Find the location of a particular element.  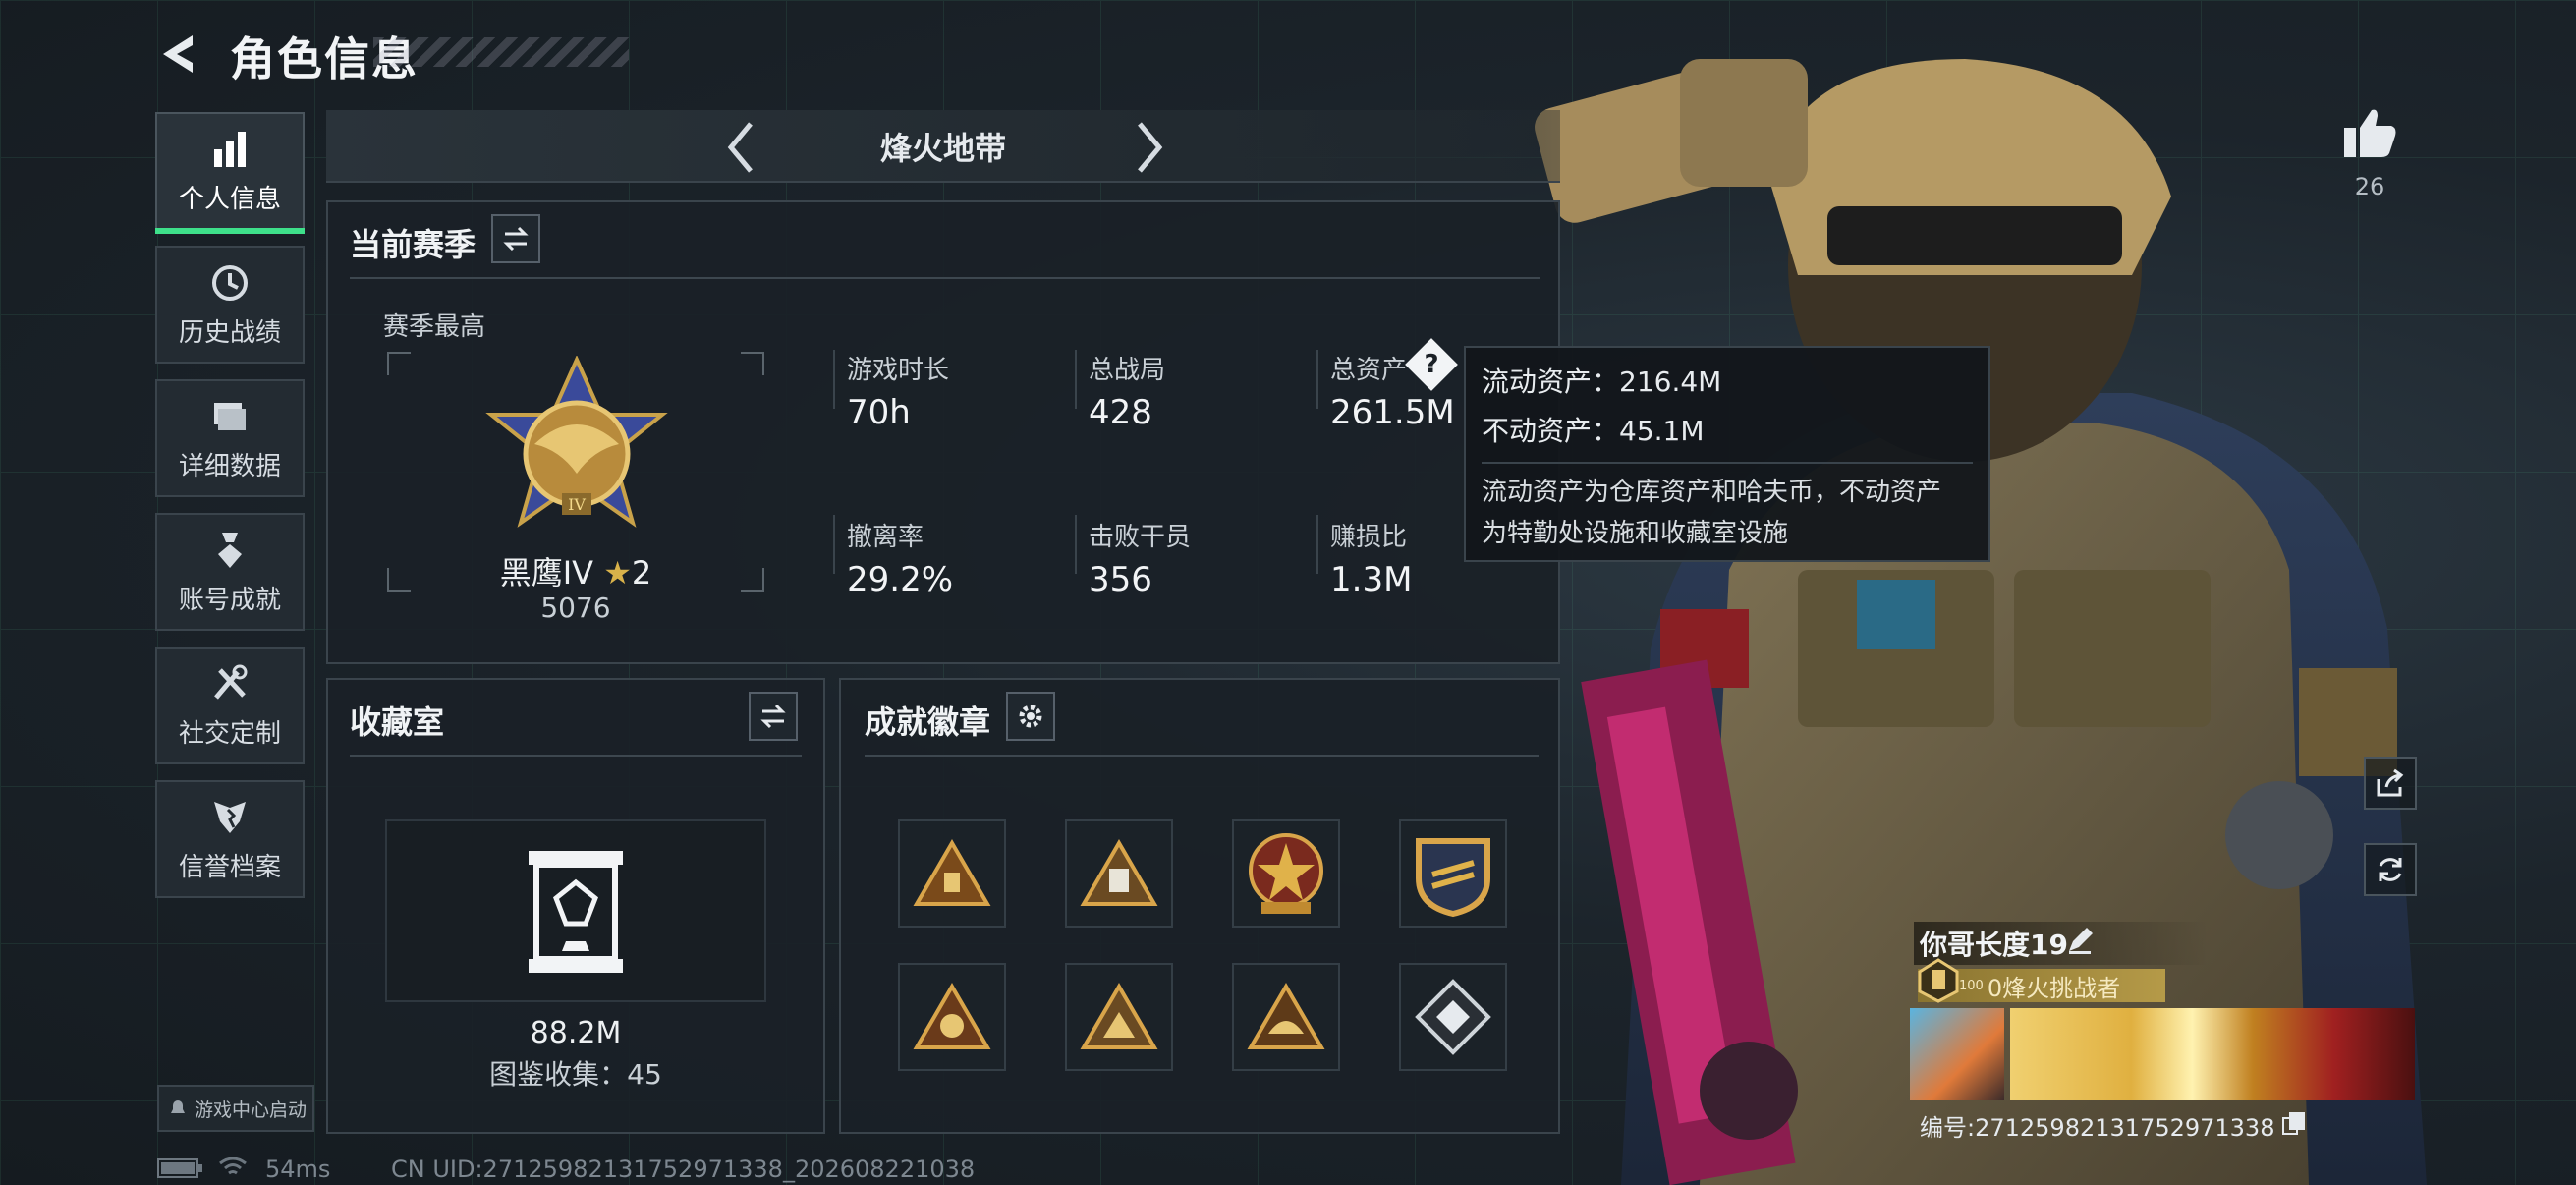

stat-label: 赚损比 is located at coordinates (1369, 538).